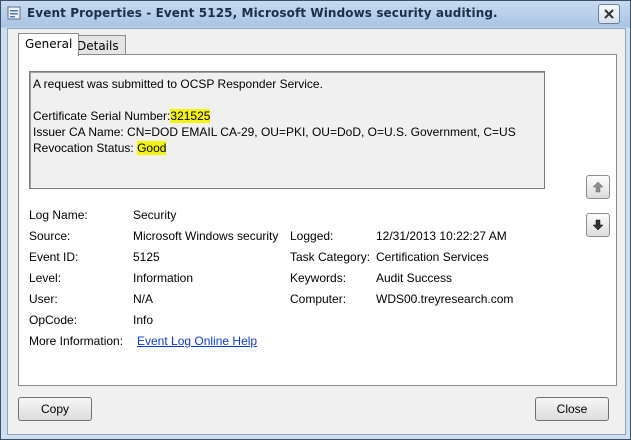 The image size is (631, 440). Describe the element at coordinates (163, 278) in the screenshot. I see `level-value: Information` at that location.